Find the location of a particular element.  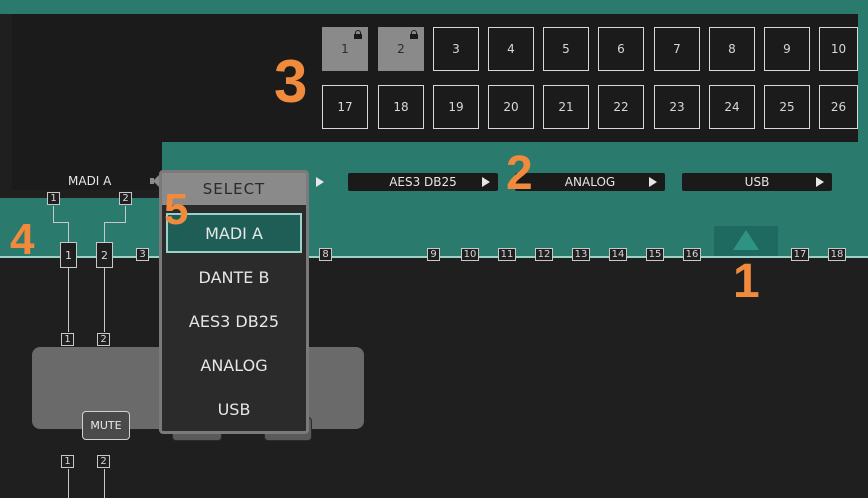

grid-cell: 23 is located at coordinates (677, 107).